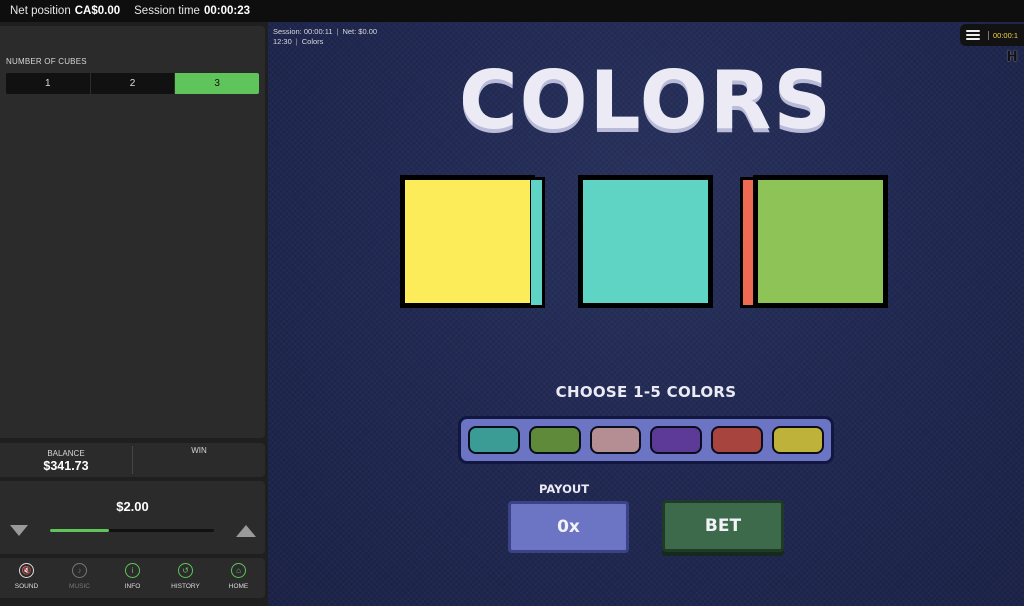  Describe the element at coordinates (79, 570) in the screenshot. I see `music-off-icon: ♪` at that location.